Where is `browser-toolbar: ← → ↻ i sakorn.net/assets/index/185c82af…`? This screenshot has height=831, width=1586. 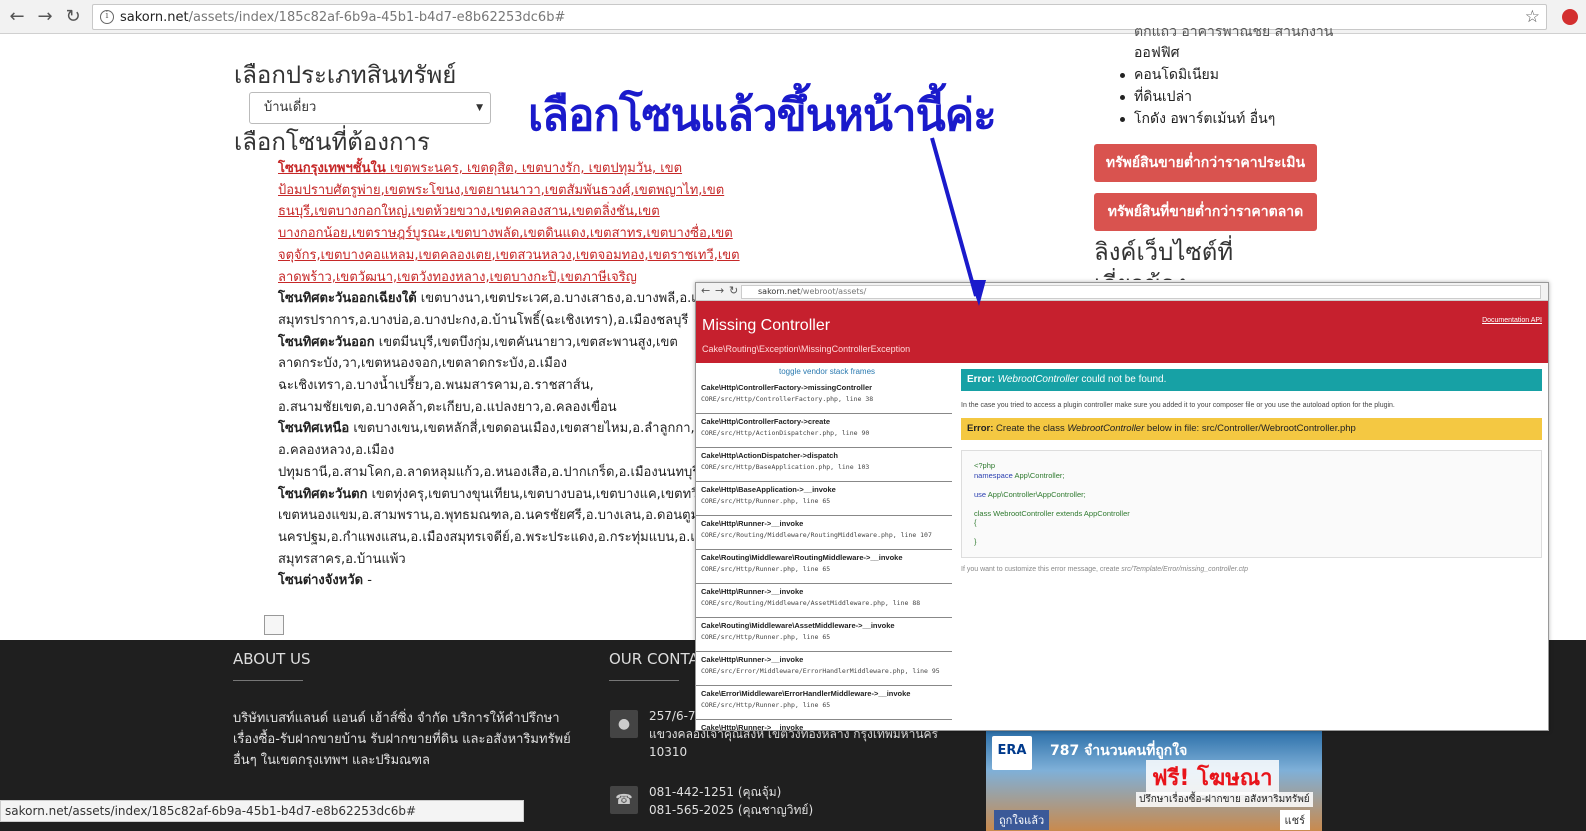
browser-toolbar: ← → ↻ i sakorn.net/assets/index/185c82af… is located at coordinates (793, 17).